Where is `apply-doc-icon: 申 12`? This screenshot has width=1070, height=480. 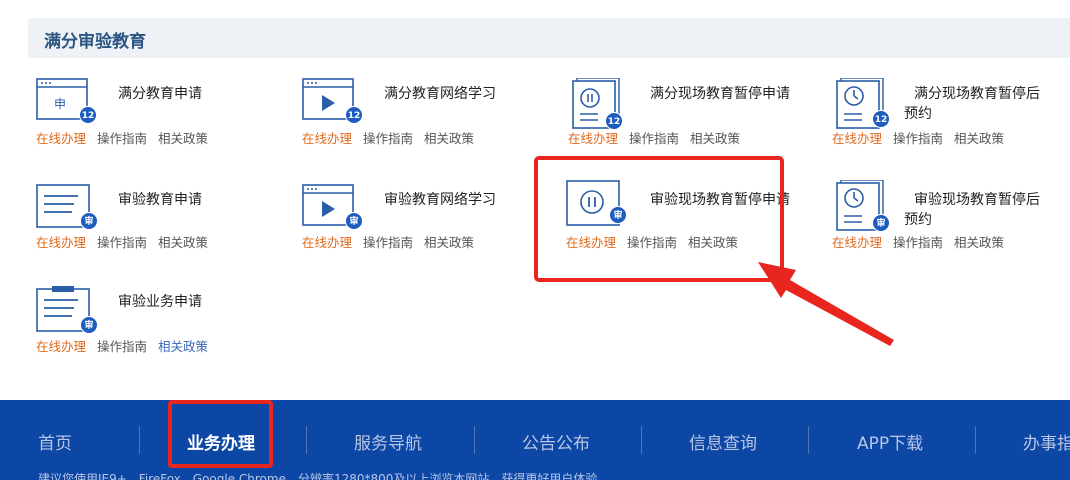 apply-doc-icon: 申 12 is located at coordinates (66, 101).